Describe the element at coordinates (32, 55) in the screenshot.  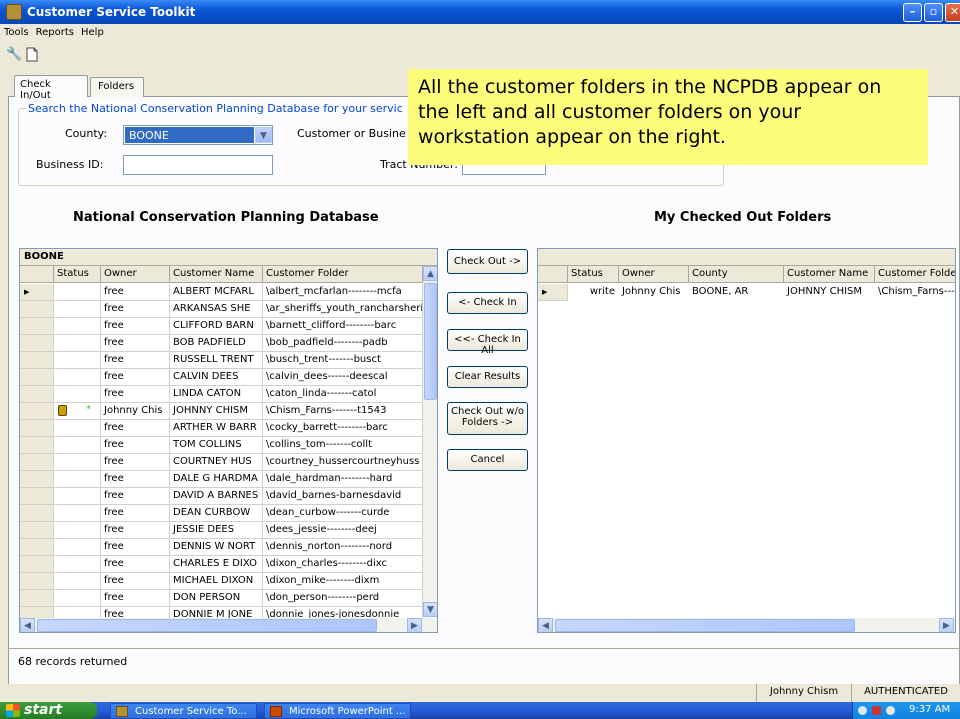
I see `new-document-icon` at that location.